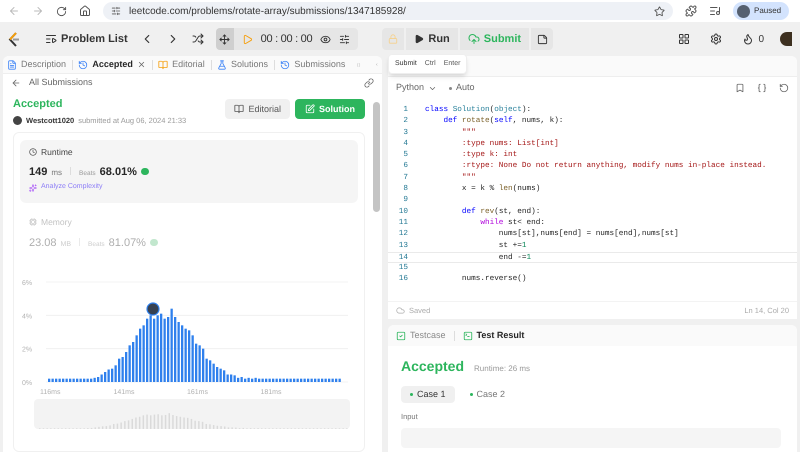  Describe the element at coordinates (542, 39) in the screenshot. I see `note-icon` at that location.